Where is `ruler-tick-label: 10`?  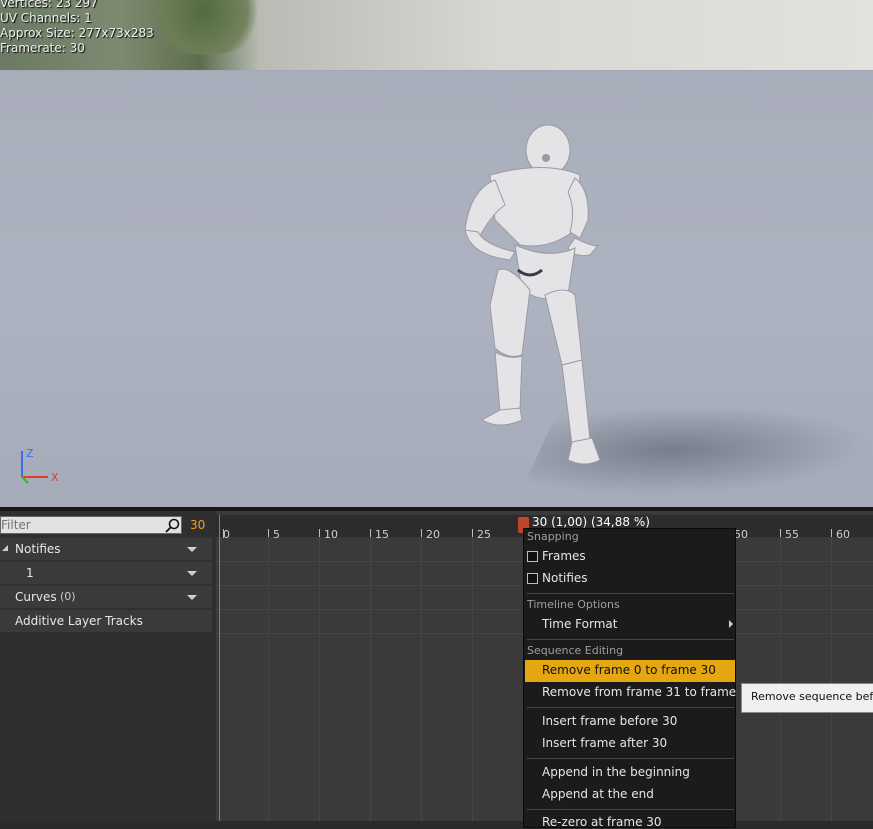 ruler-tick-label: 10 is located at coordinates (331, 534).